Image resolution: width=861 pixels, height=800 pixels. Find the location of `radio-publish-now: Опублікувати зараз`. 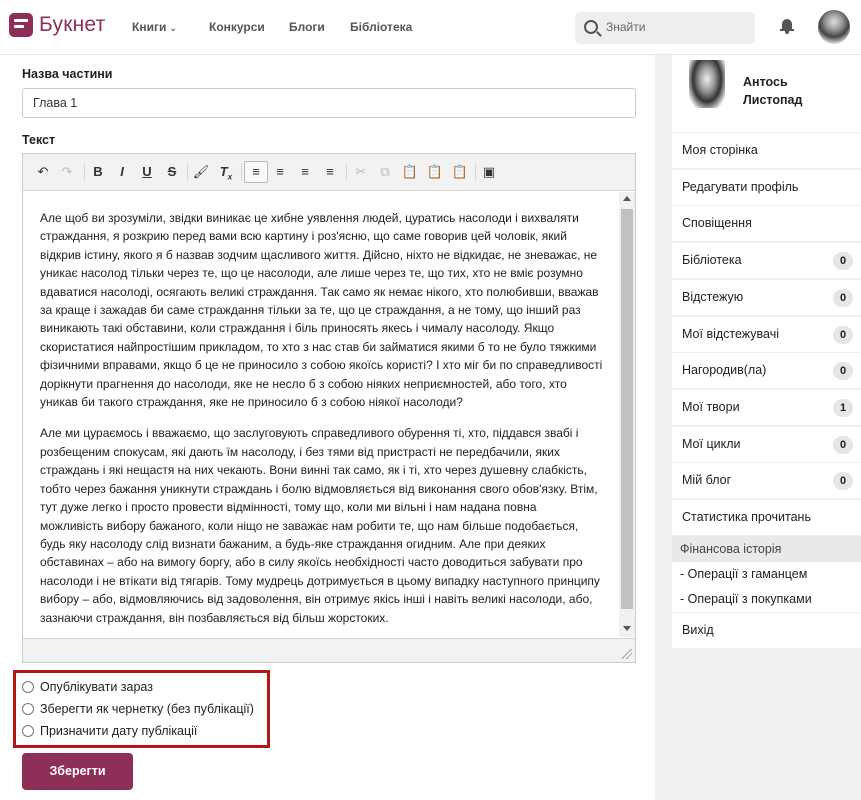

radio-publish-now: Опублікувати зараз is located at coordinates (87, 687).